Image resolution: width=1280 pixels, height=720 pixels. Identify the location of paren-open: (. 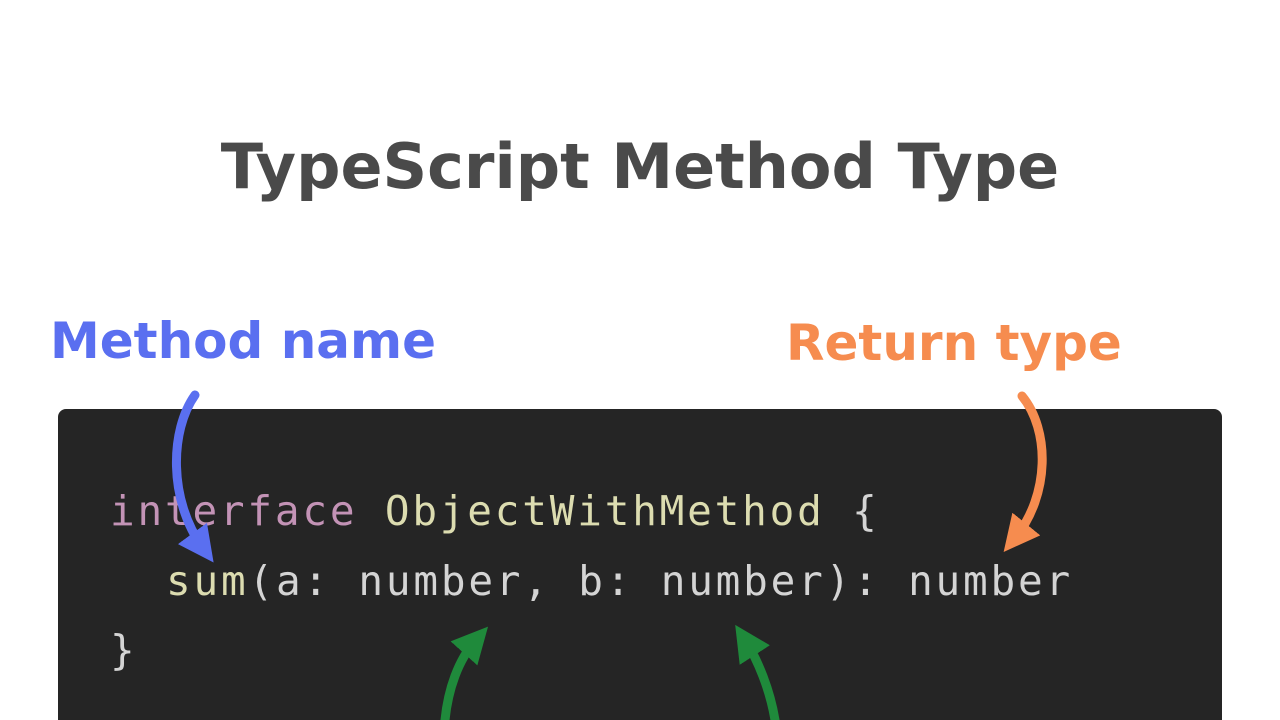
(262, 581).